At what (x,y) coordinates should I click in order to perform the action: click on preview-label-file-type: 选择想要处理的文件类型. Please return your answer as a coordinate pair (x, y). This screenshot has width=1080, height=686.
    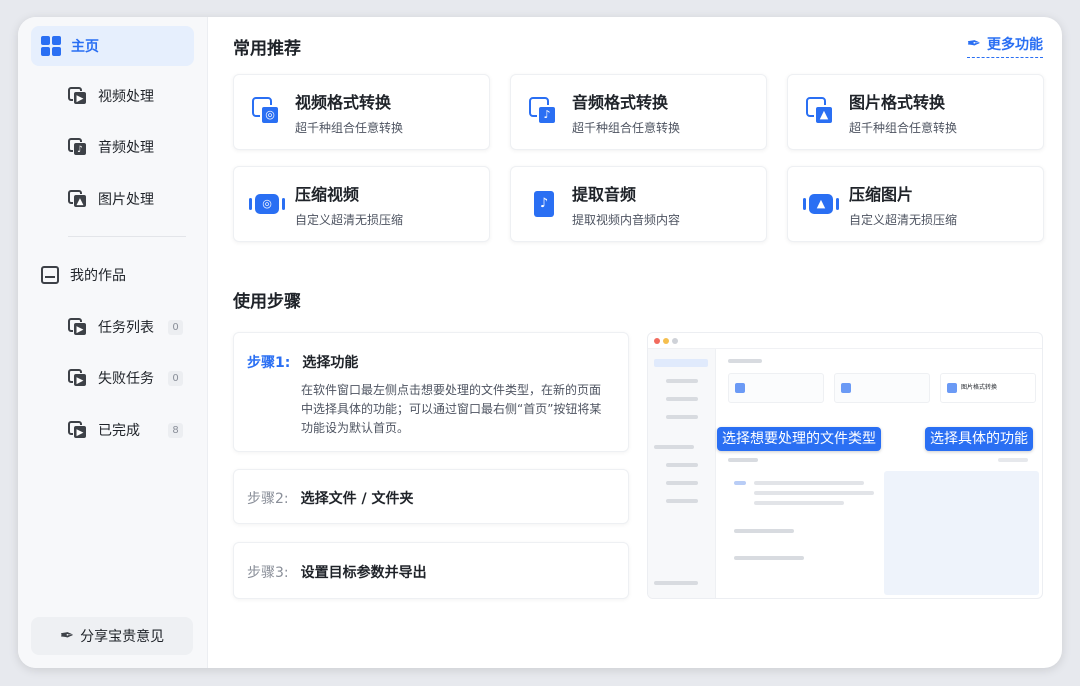
    Looking at the image, I should click on (799, 439).